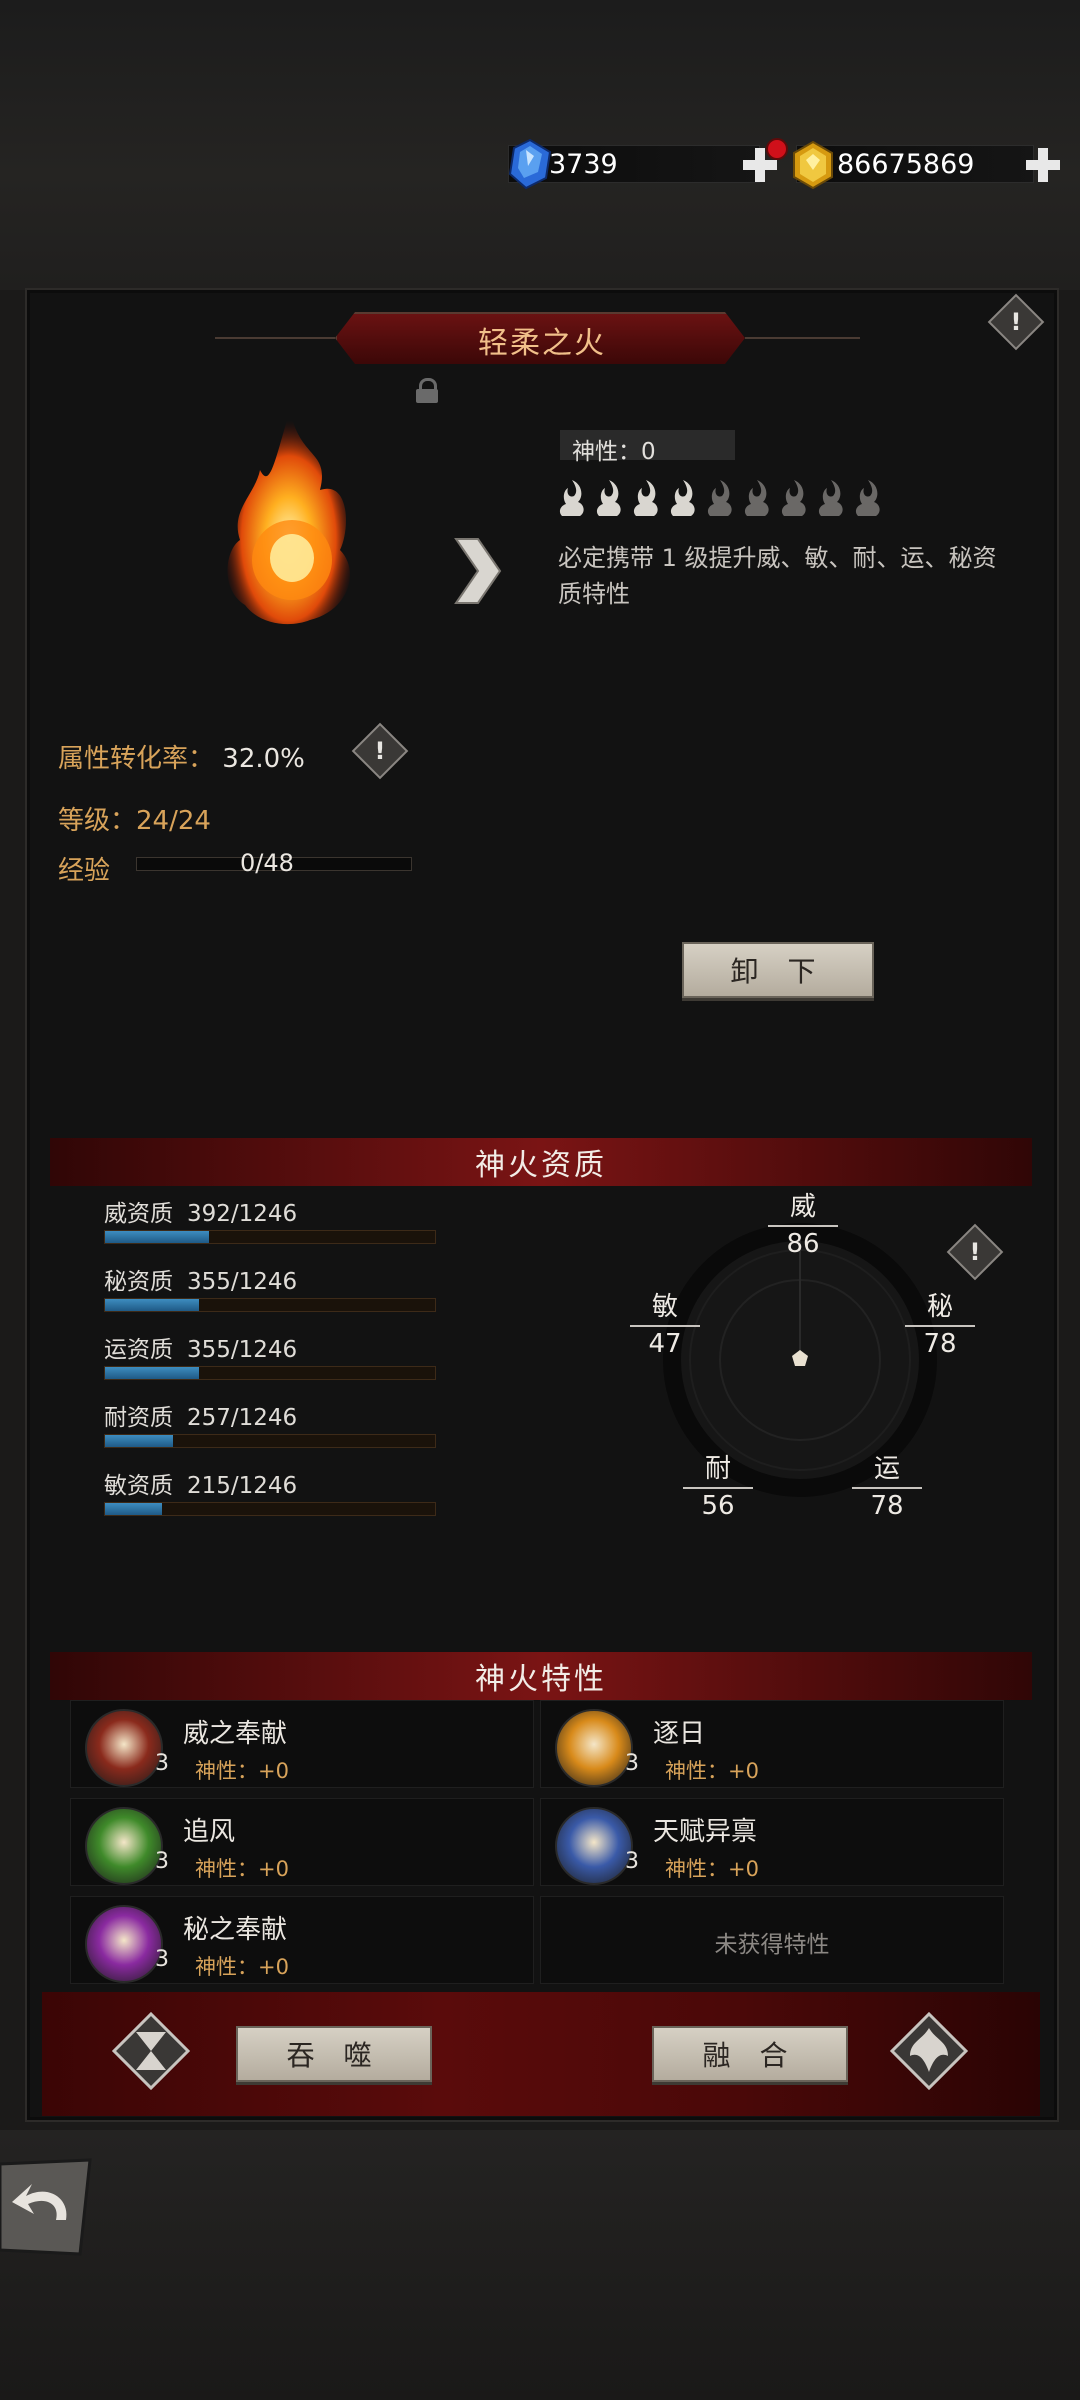 The height and width of the screenshot is (2400, 1080). I want to click on title-decor-left, so click(275, 338).